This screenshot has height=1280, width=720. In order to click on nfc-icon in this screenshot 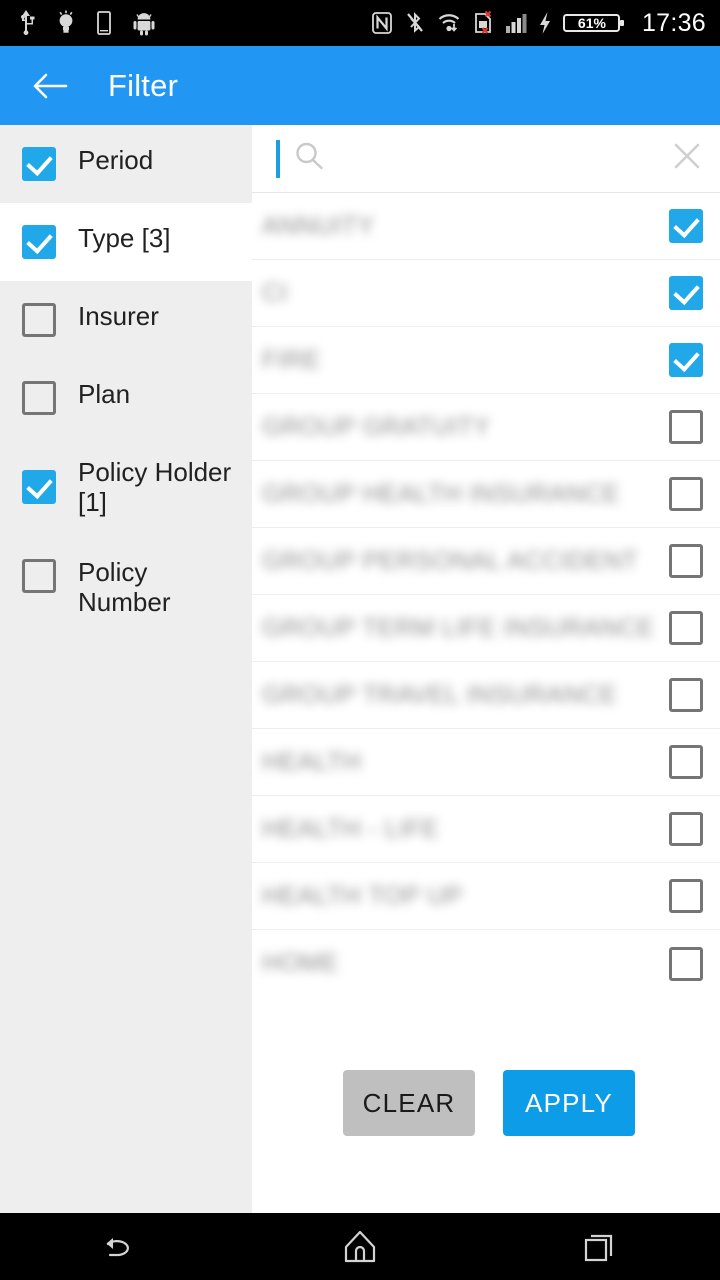, I will do `click(382, 23)`.